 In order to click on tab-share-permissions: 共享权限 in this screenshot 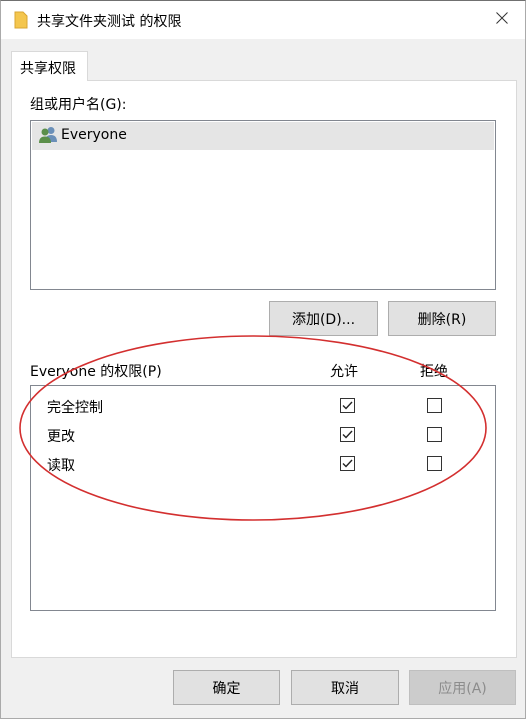, I will do `click(49, 66)`.